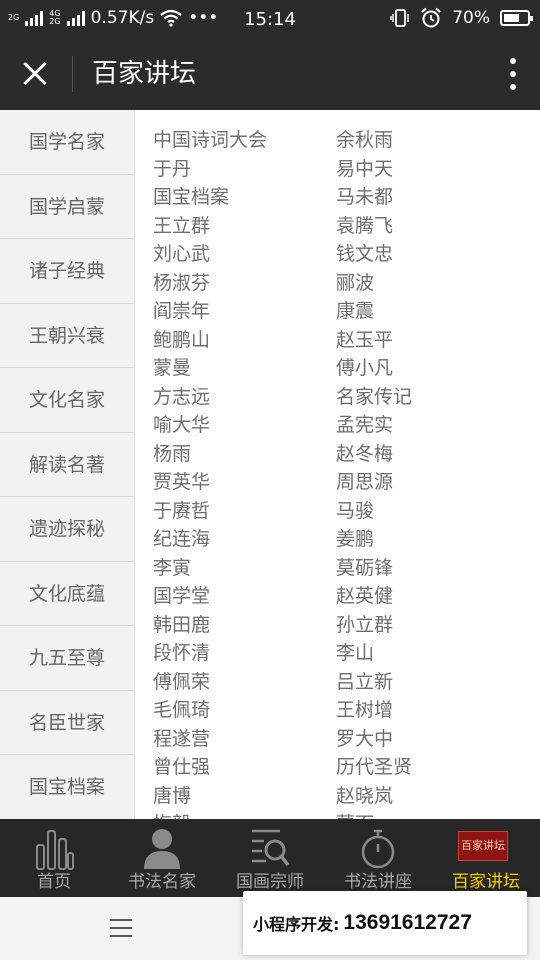 The image size is (540, 960). What do you see at coordinates (244, 568) in the screenshot?
I see `list-item: 李寅` at bounding box center [244, 568].